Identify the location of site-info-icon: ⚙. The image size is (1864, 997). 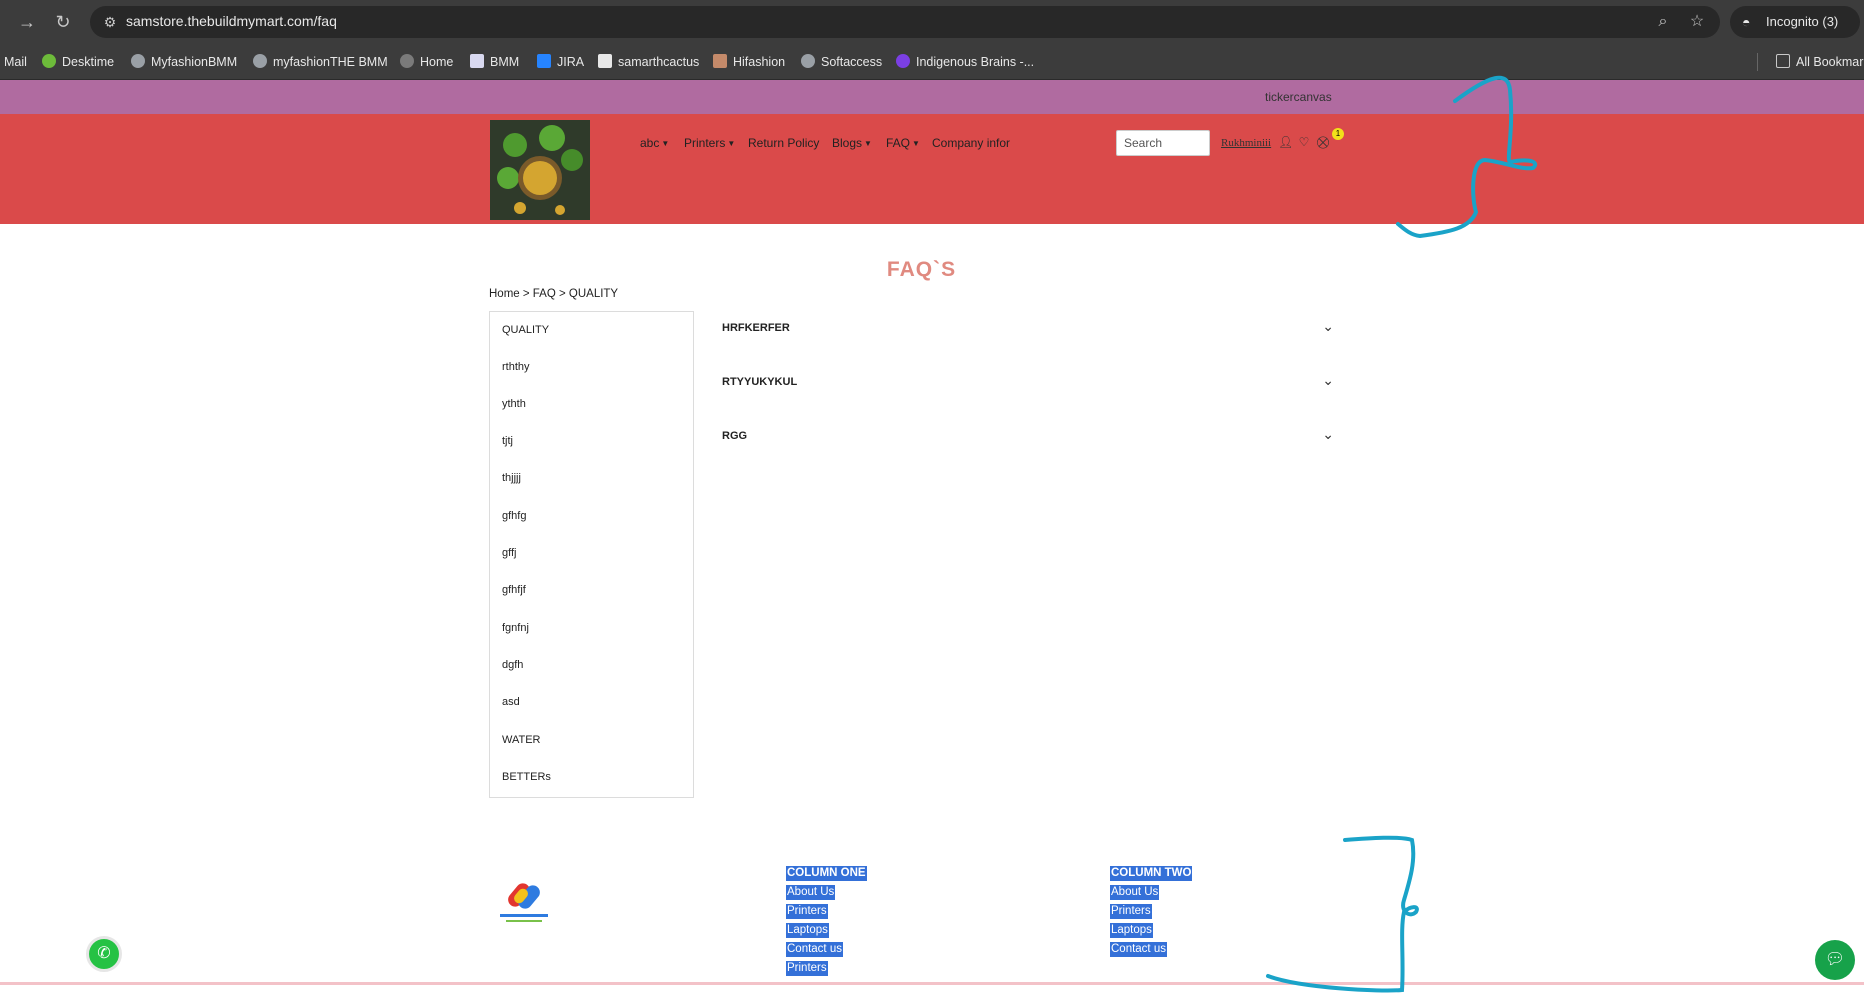
(110, 22).